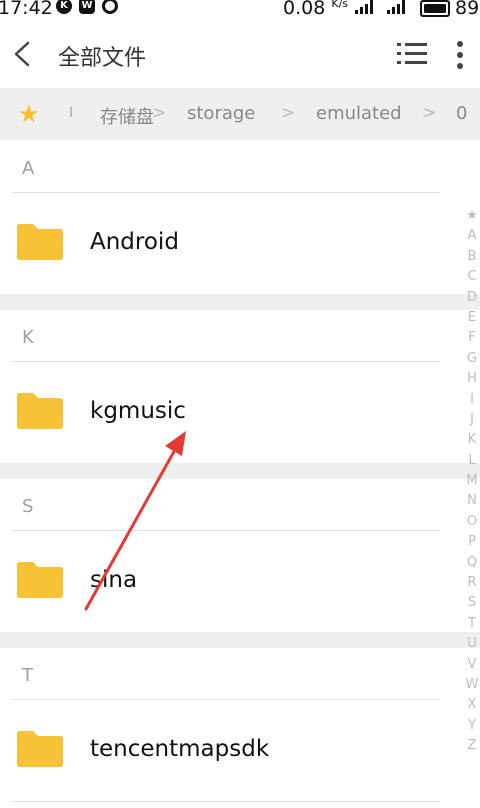 The width and height of the screenshot is (480, 808). What do you see at coordinates (64, 7) in the screenshot?
I see `k-app-icon: K` at bounding box center [64, 7].